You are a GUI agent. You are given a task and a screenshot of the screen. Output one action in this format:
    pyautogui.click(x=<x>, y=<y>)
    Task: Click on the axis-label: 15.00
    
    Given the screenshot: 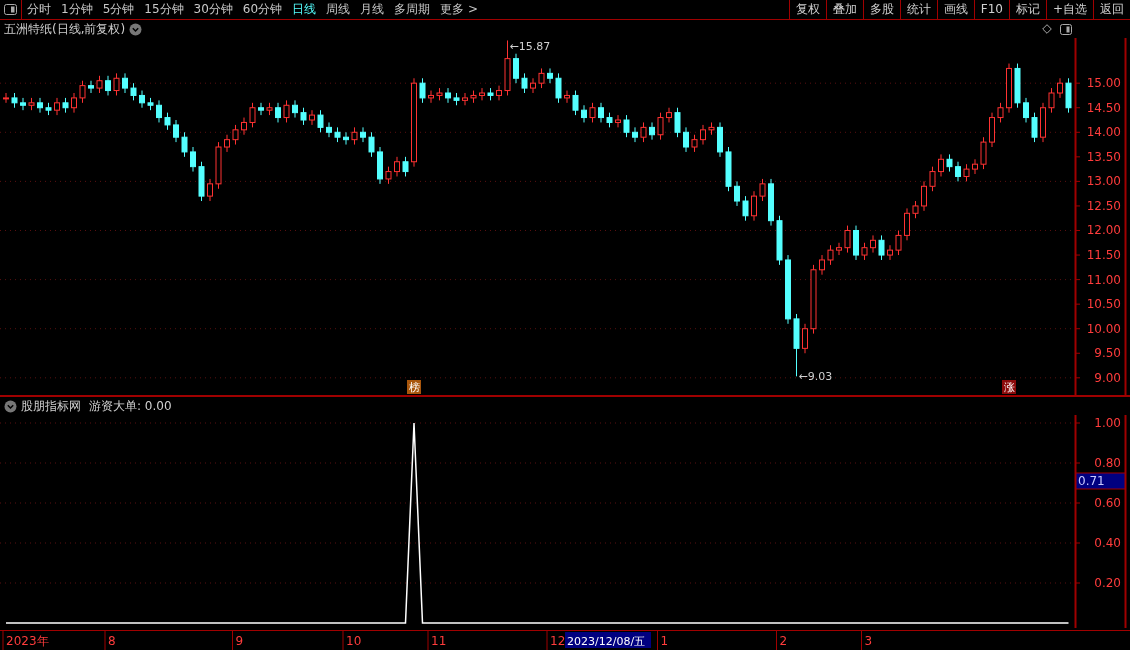 What is the action you would take?
    pyautogui.click(x=1103, y=83)
    